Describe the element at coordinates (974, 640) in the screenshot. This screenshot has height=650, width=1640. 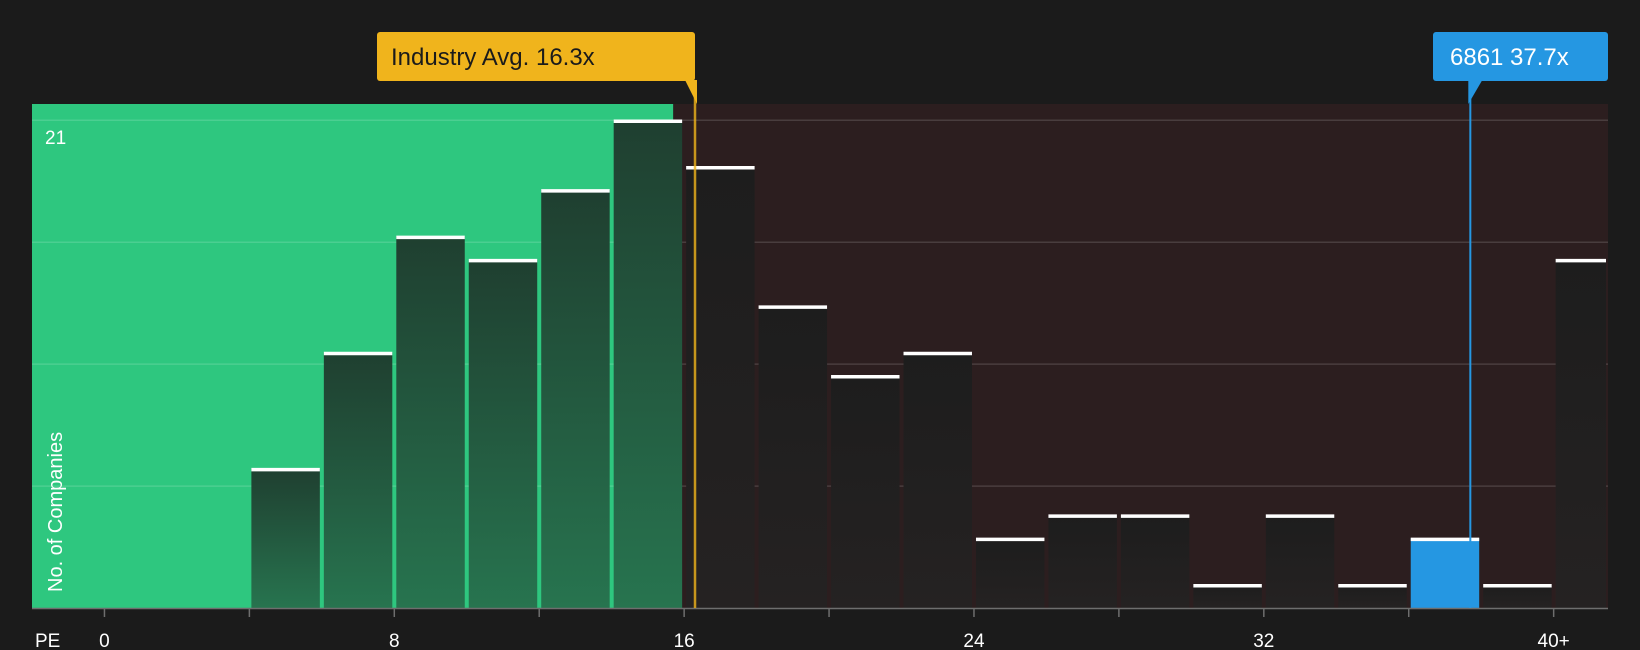
I see `x-tick-label: 24` at that location.